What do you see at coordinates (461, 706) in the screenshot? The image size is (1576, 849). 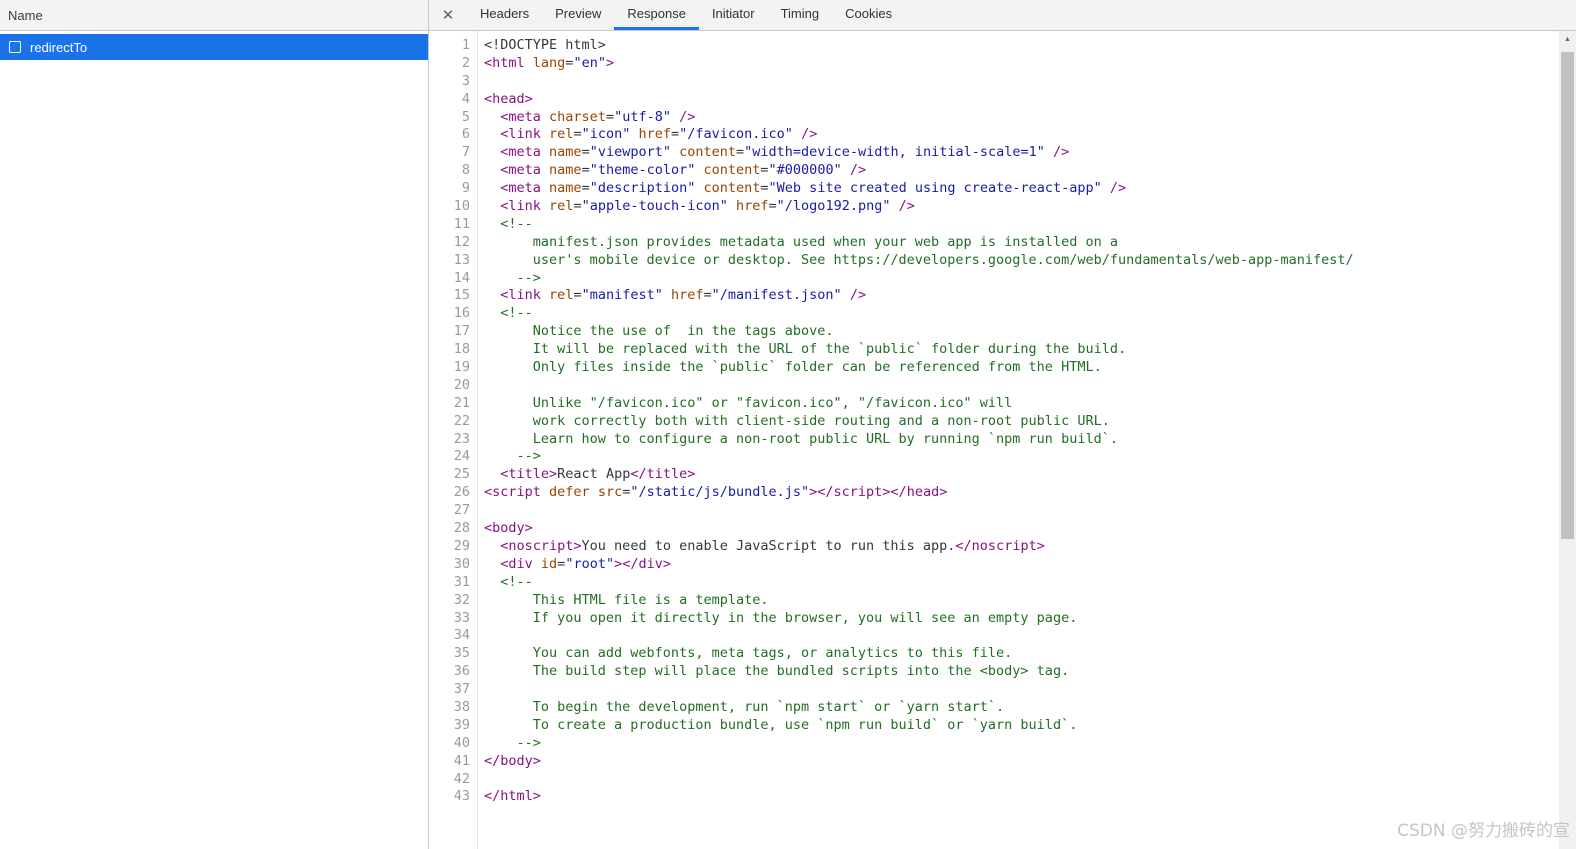 I see `line-number: 38` at bounding box center [461, 706].